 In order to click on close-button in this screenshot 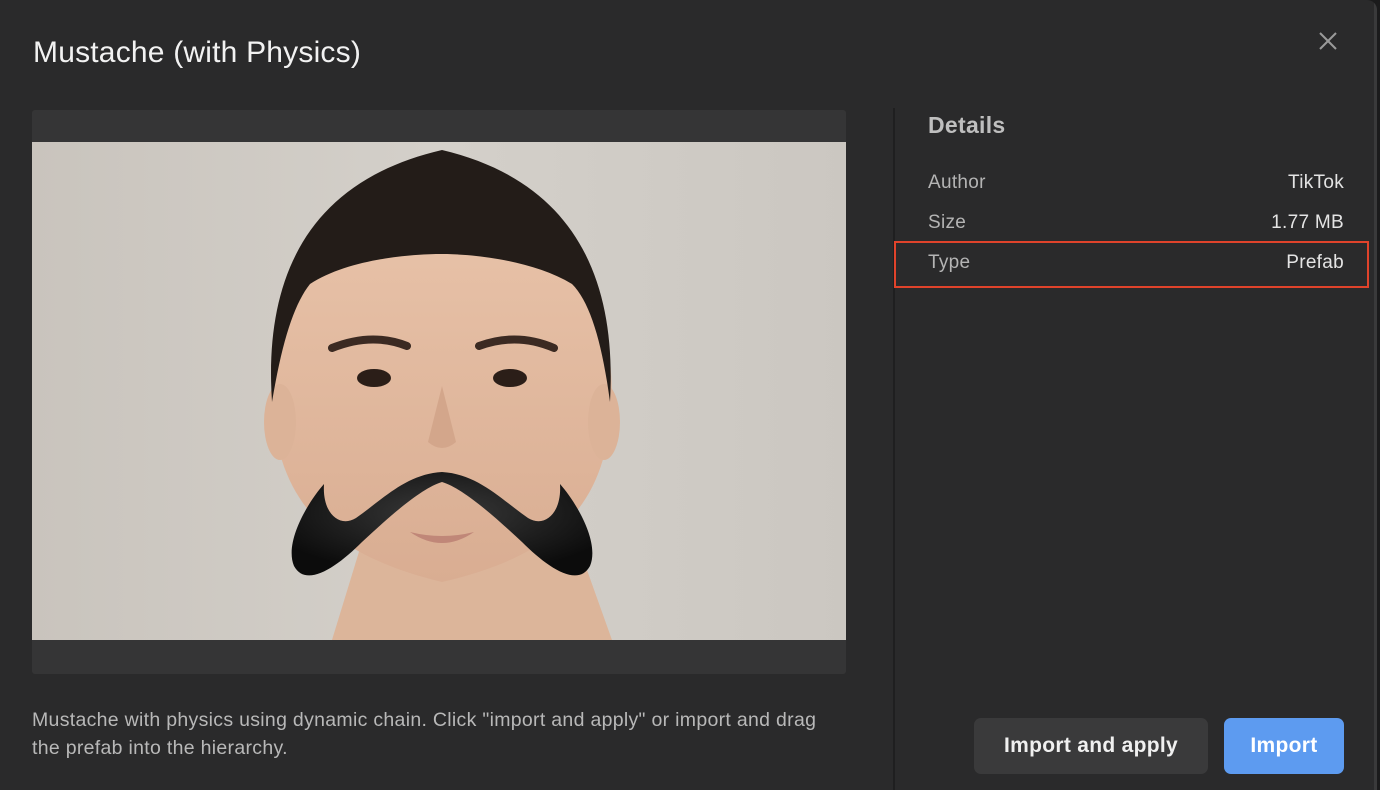, I will do `click(1328, 41)`.